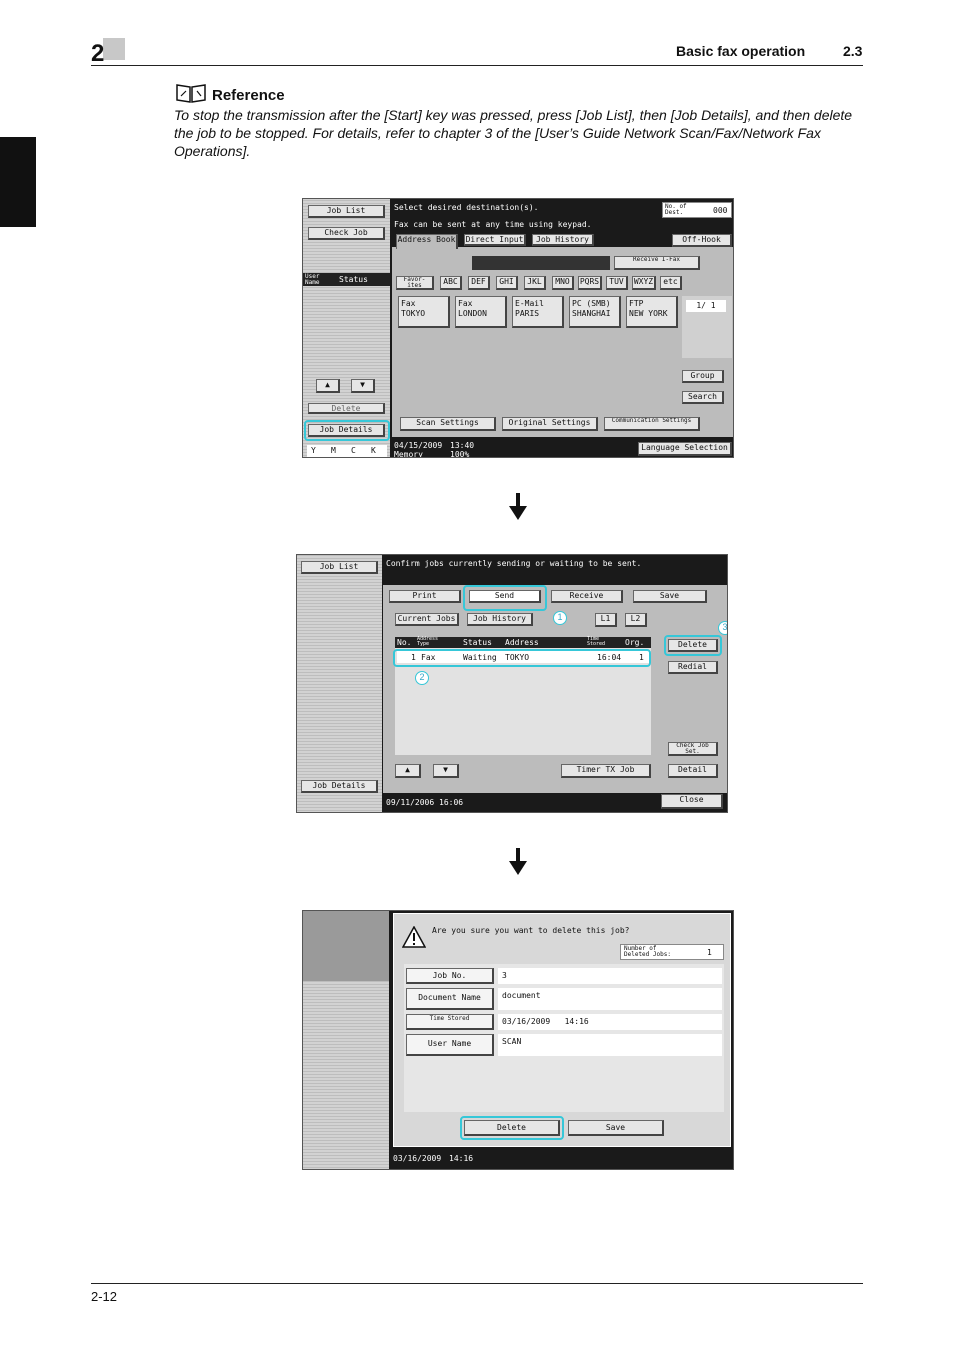 The width and height of the screenshot is (954, 1350). What do you see at coordinates (697, 210) in the screenshot?
I see `dest-counter: No. of Dest. 000` at bounding box center [697, 210].